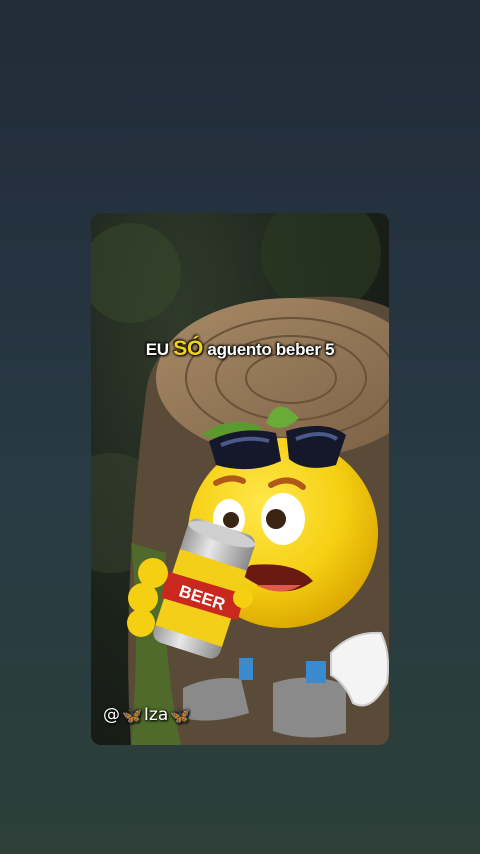 The image size is (480, 854). I want to click on creator-watermark: @ 🦋 Iza 🦋, so click(146, 715).